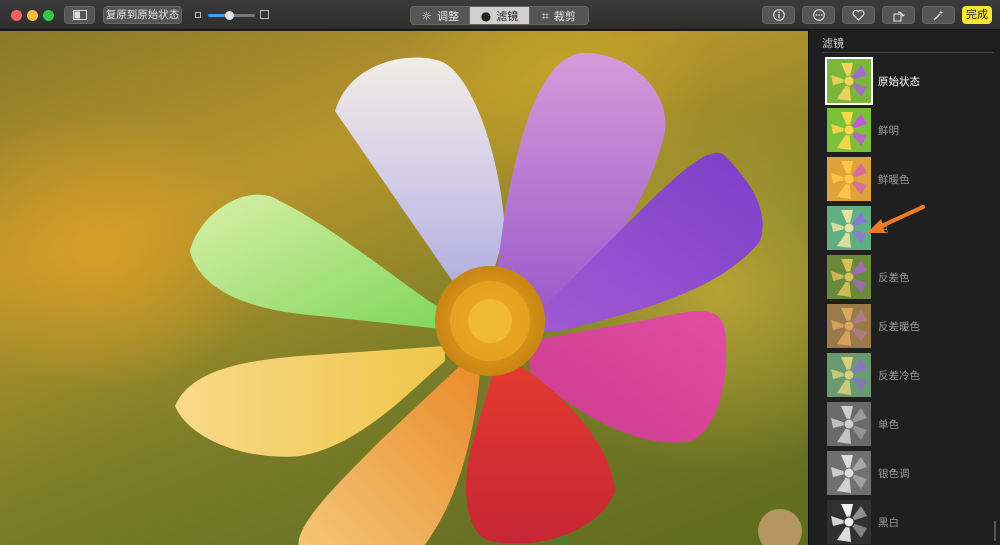 The width and height of the screenshot is (1000, 545). What do you see at coordinates (977, 15) in the screenshot?
I see `done-button: 完成` at bounding box center [977, 15].